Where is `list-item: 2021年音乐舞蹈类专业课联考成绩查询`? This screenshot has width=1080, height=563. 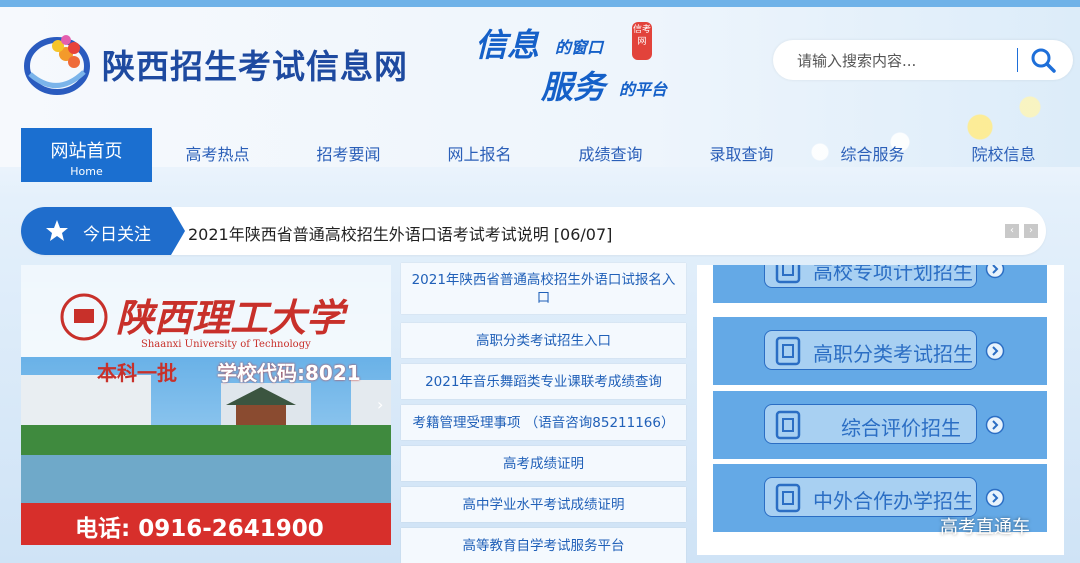
list-item: 2021年音乐舞蹈类专业课联考成绩查询 is located at coordinates (543, 381).